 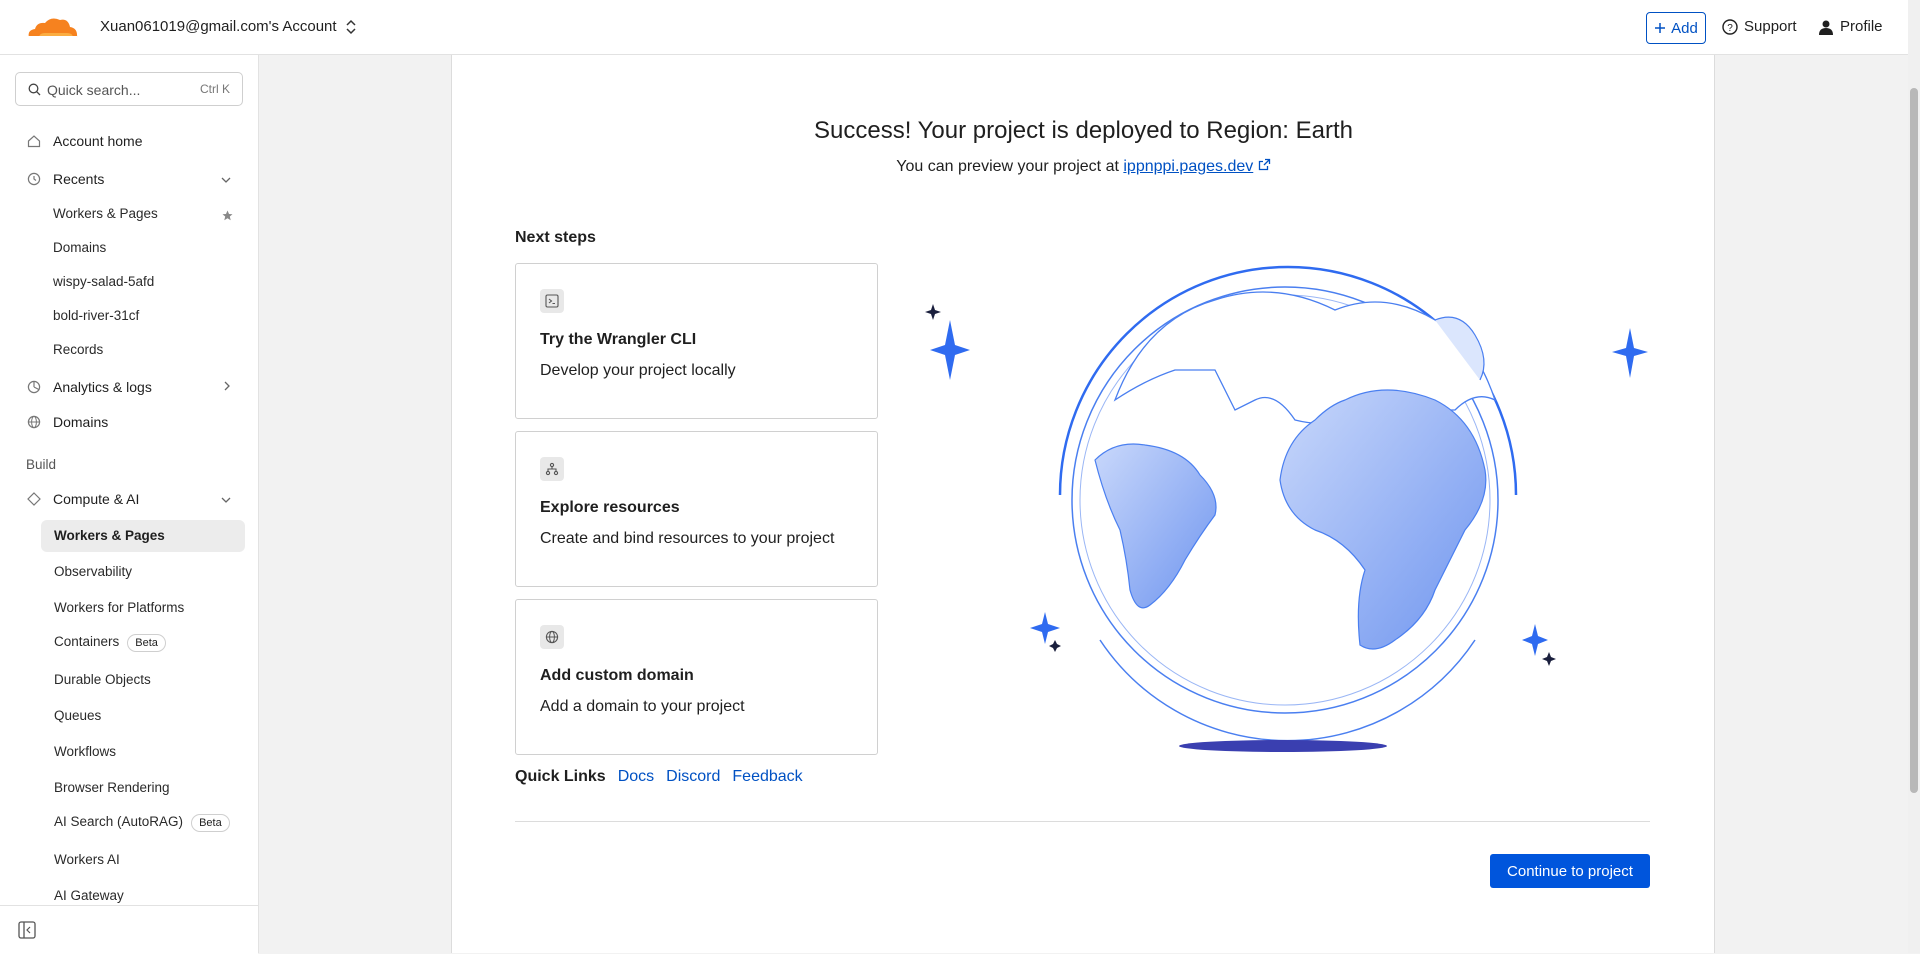 I want to click on quick-search-input: Quick search... Ctrl K, so click(x=129, y=89).